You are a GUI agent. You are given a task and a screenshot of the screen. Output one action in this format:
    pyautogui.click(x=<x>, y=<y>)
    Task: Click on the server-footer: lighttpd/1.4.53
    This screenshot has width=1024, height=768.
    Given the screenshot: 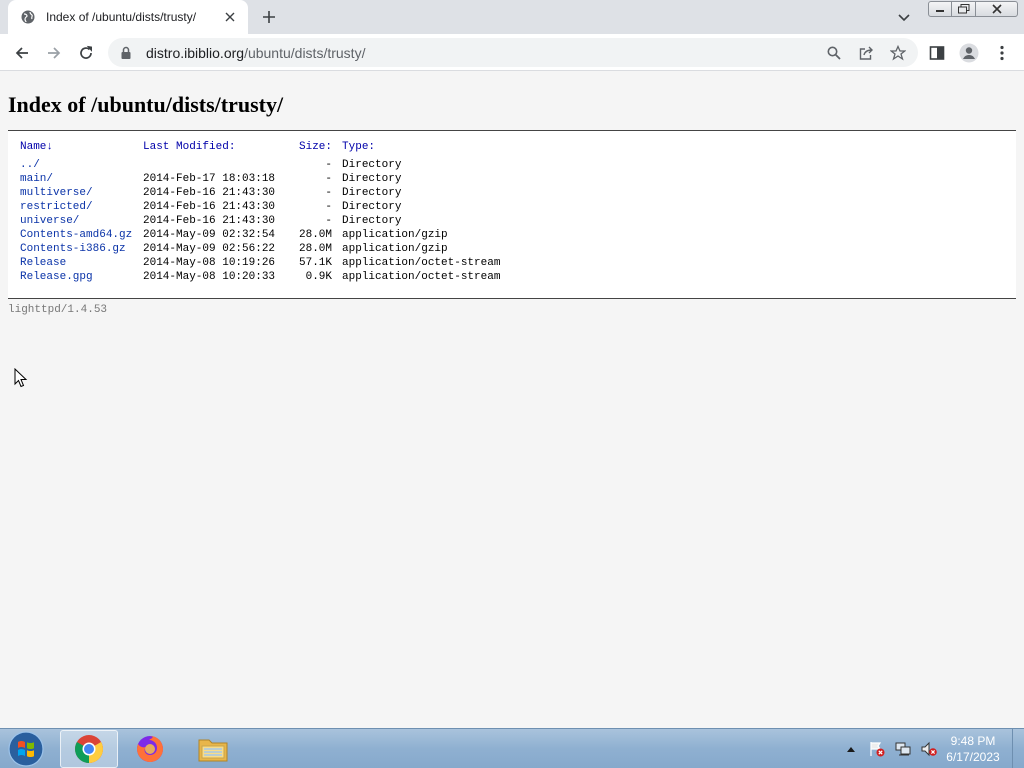 What is the action you would take?
    pyautogui.click(x=58, y=310)
    